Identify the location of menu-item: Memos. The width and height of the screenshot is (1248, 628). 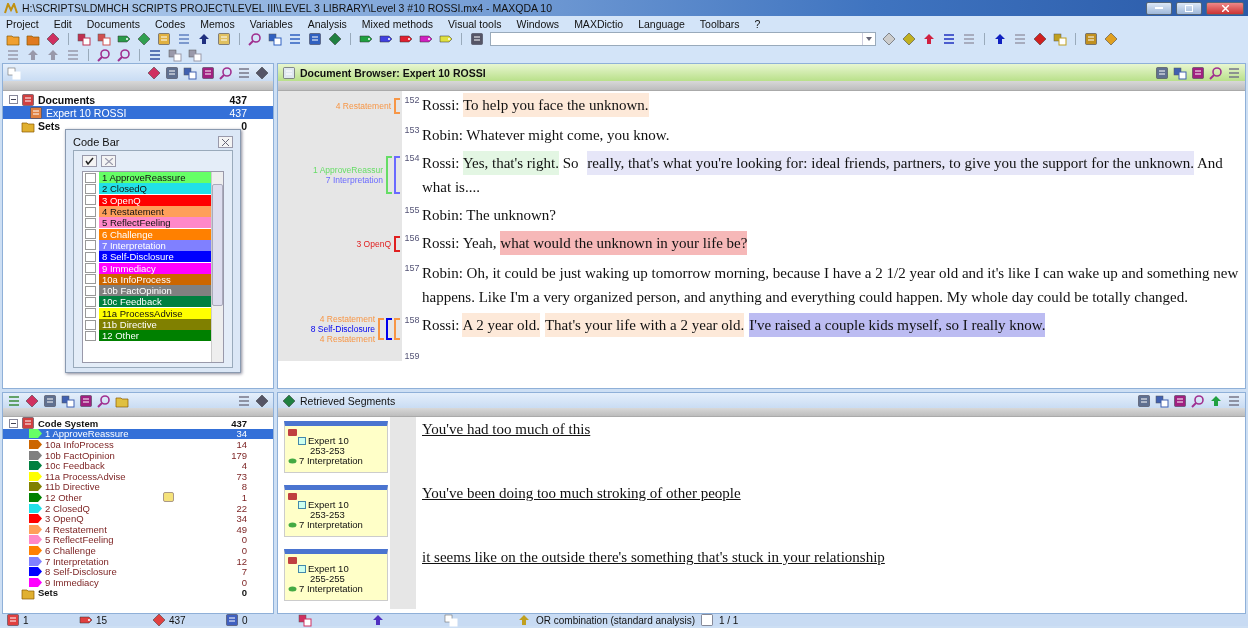
(217, 23).